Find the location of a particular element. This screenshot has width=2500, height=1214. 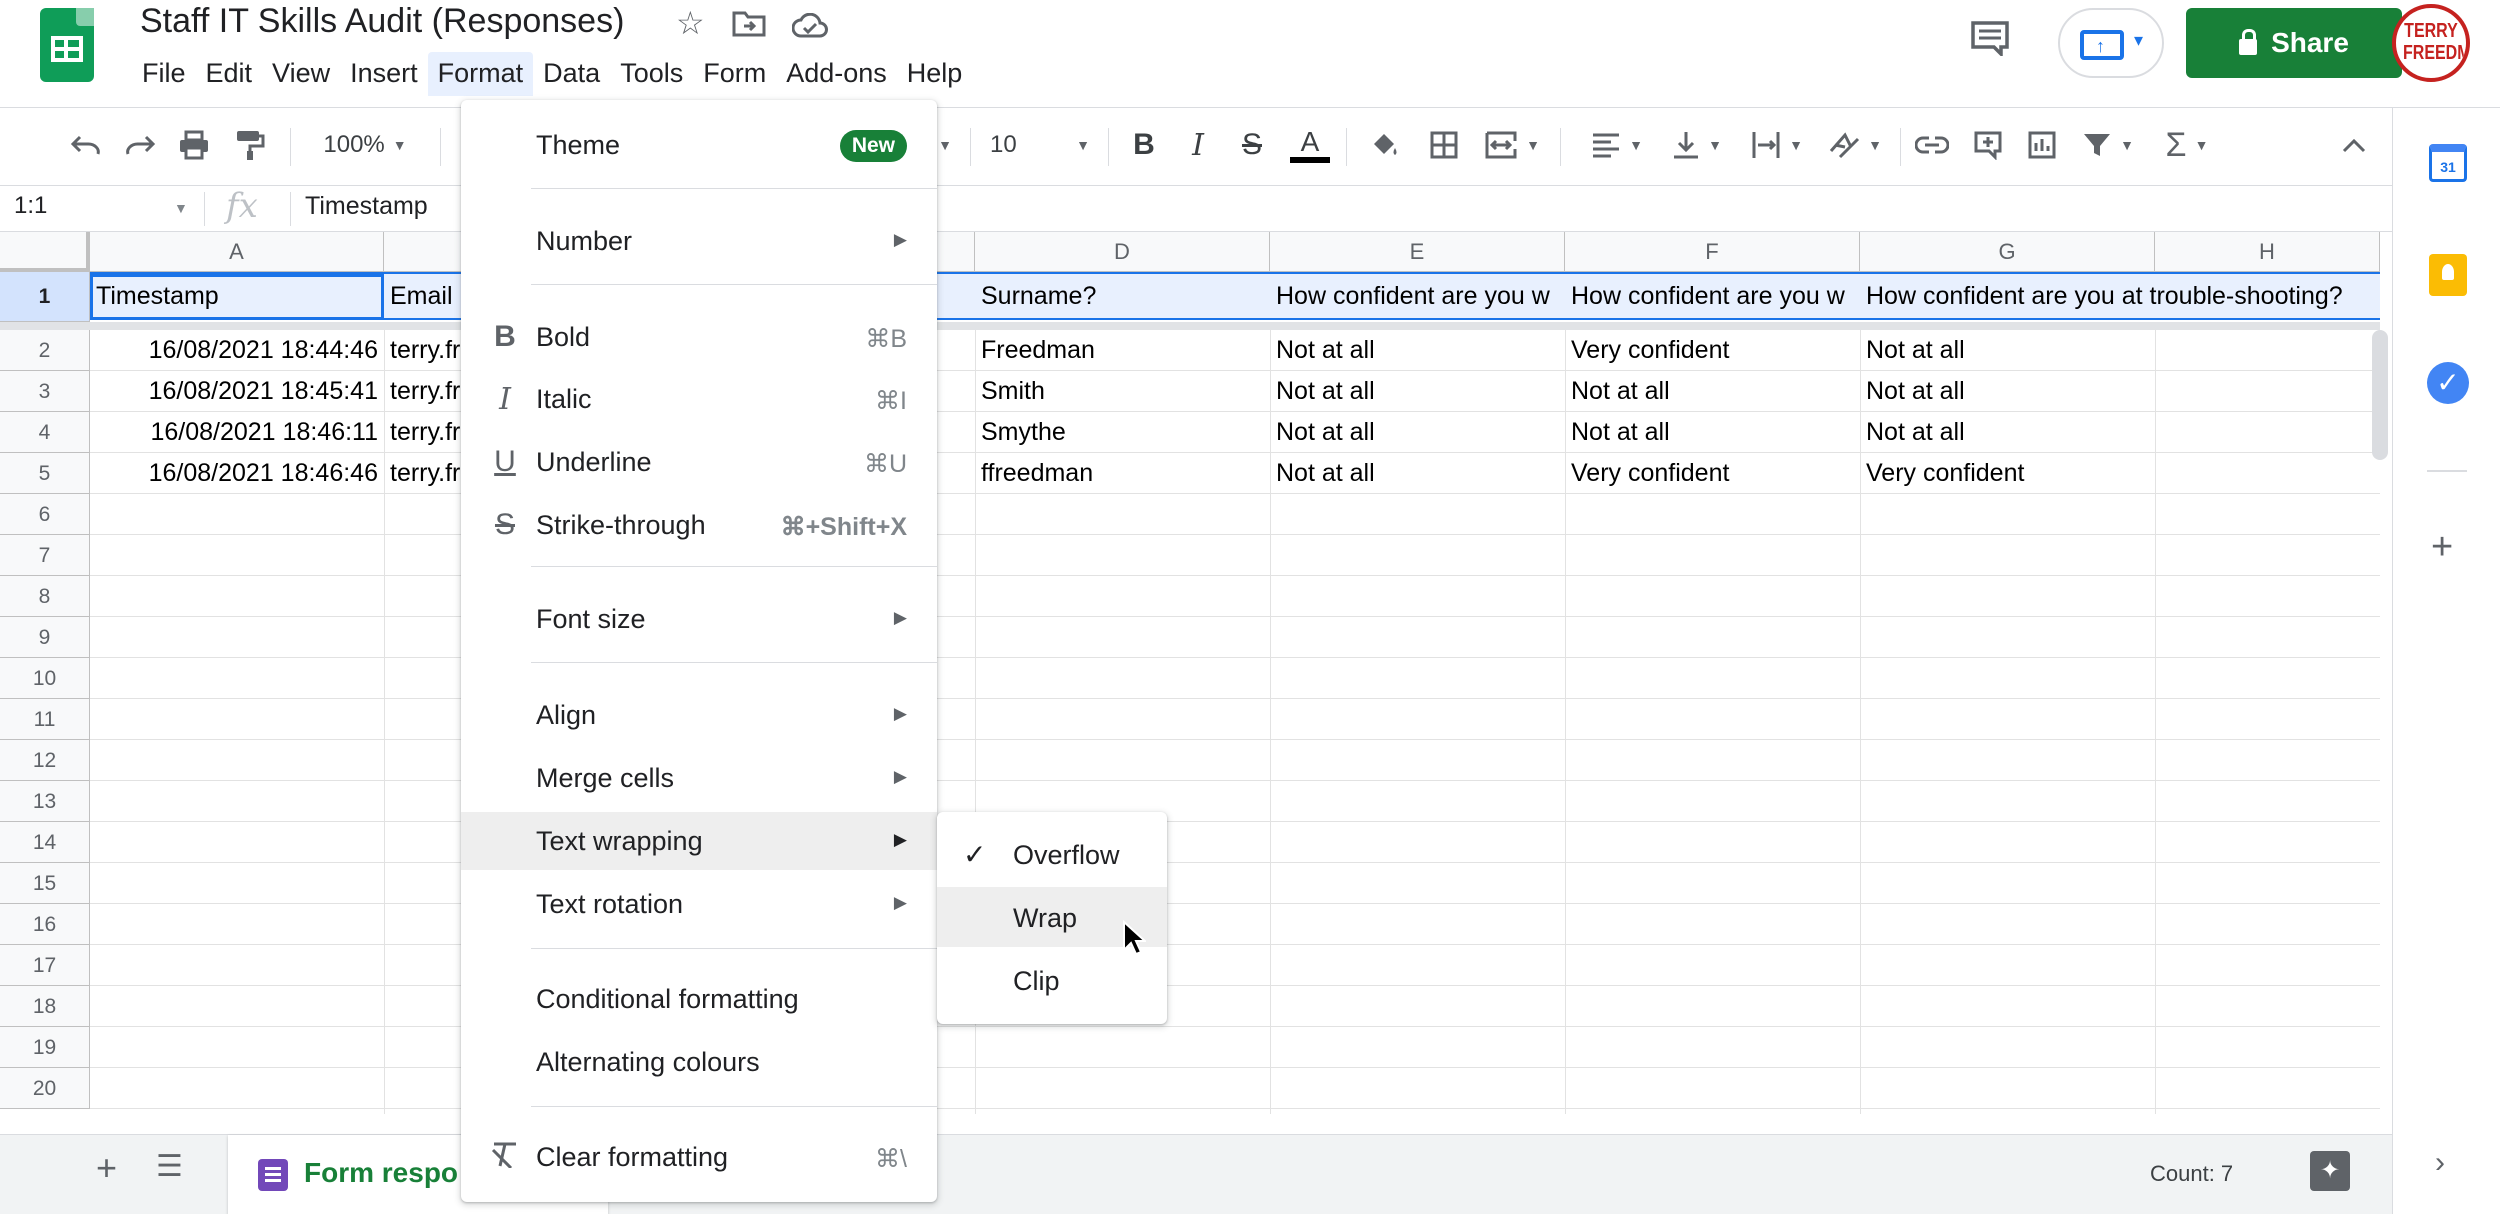

row-header-18: 18 is located at coordinates (45, 1006).